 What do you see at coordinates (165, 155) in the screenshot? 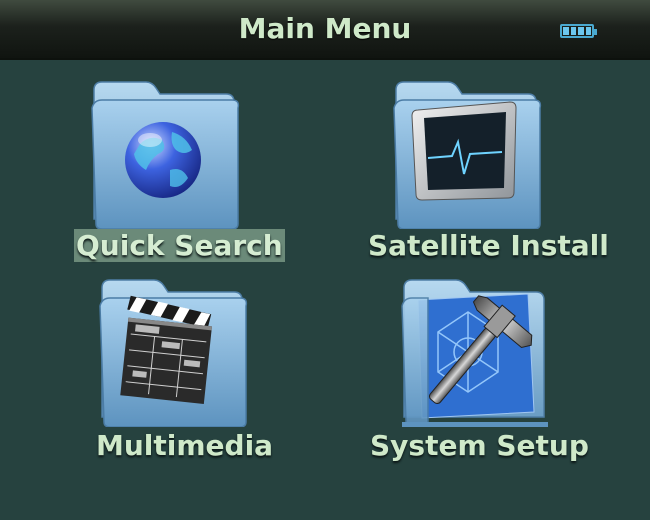
I see `globe-folder-icon` at bounding box center [165, 155].